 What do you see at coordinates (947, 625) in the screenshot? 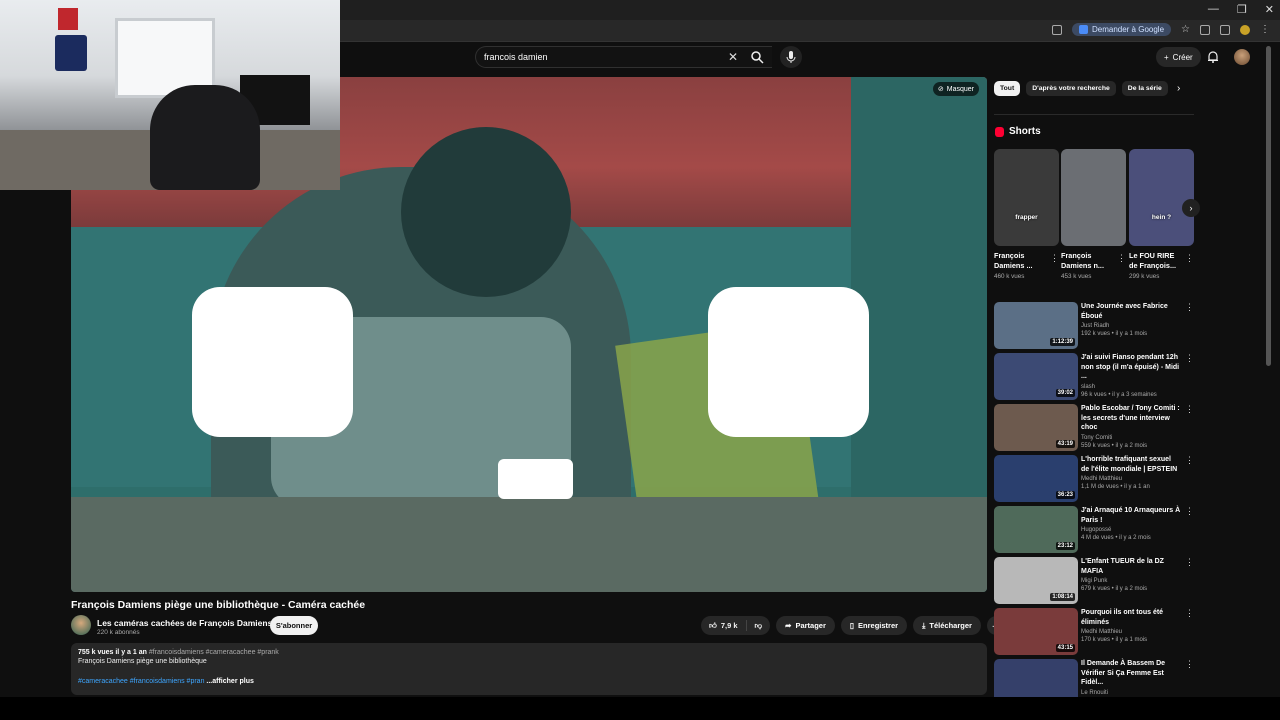
I see `download-button: ⤓ Télécharger` at bounding box center [947, 625].